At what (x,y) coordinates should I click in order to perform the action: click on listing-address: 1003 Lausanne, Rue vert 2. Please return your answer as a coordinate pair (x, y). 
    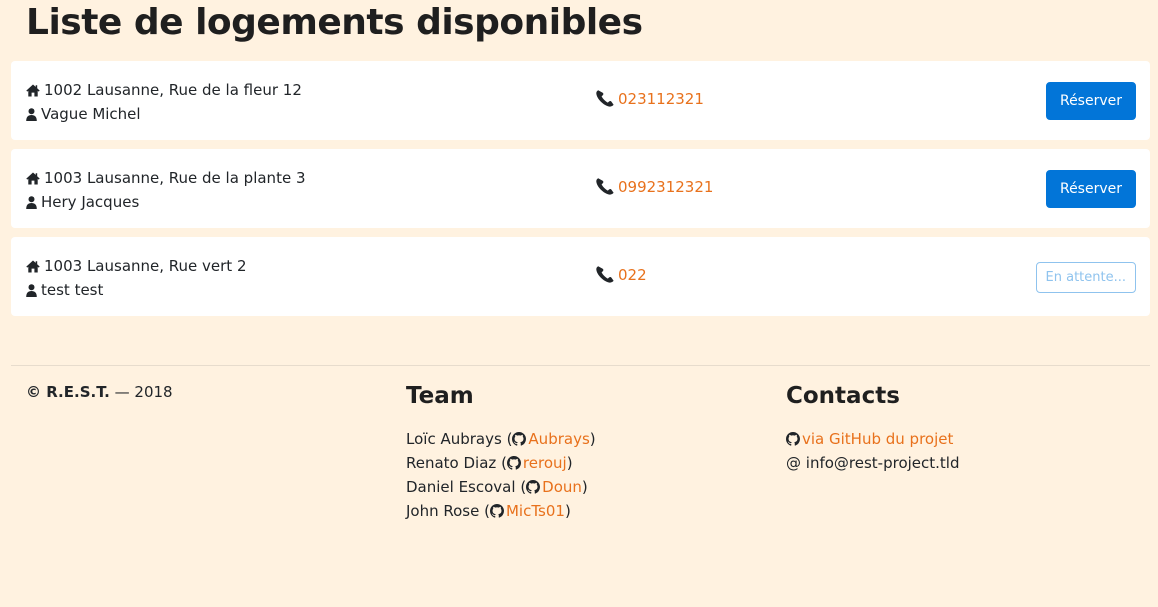
    Looking at the image, I should click on (136, 266).